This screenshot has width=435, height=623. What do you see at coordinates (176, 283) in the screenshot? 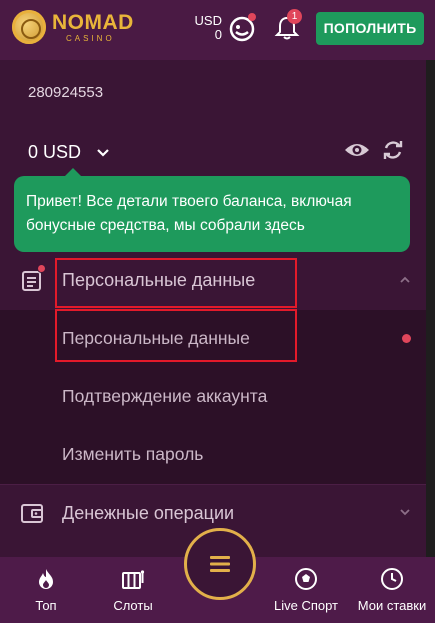
I see `highlight-box-section` at bounding box center [176, 283].